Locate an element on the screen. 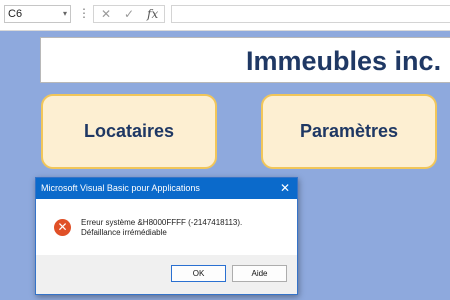  check-icon: ✓ is located at coordinates (129, 14).